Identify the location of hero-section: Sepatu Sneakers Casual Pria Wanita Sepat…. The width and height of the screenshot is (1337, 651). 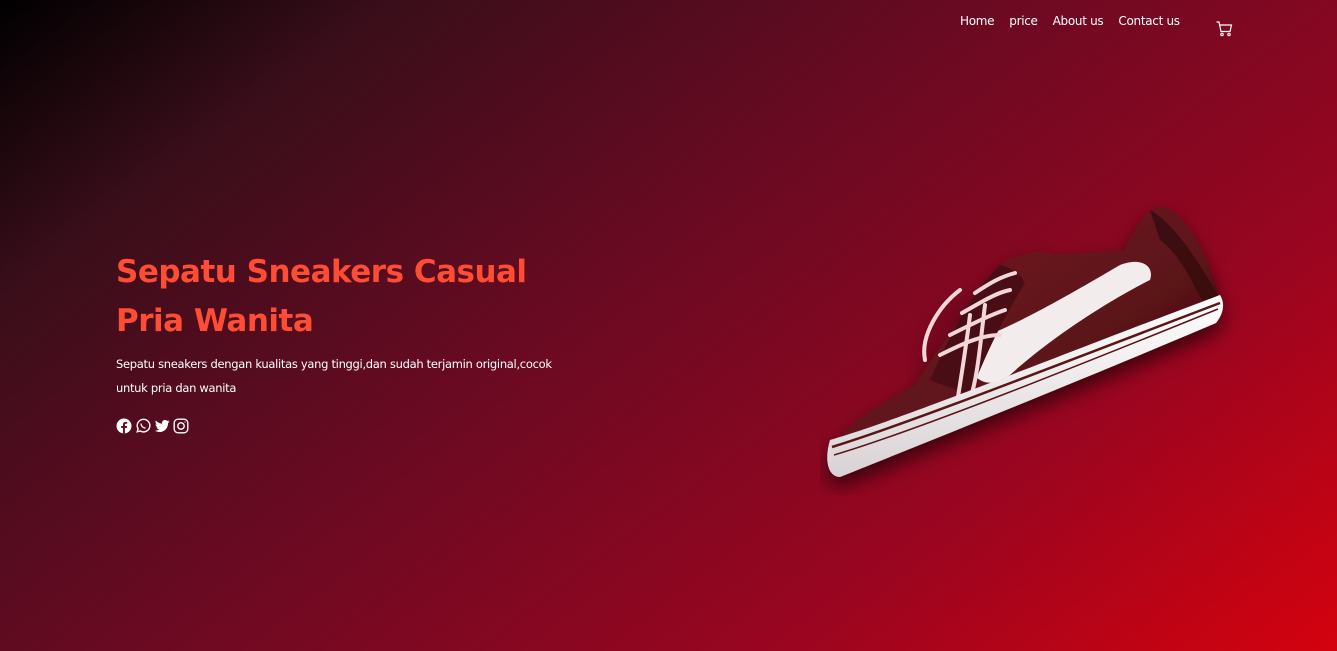
(351, 324).